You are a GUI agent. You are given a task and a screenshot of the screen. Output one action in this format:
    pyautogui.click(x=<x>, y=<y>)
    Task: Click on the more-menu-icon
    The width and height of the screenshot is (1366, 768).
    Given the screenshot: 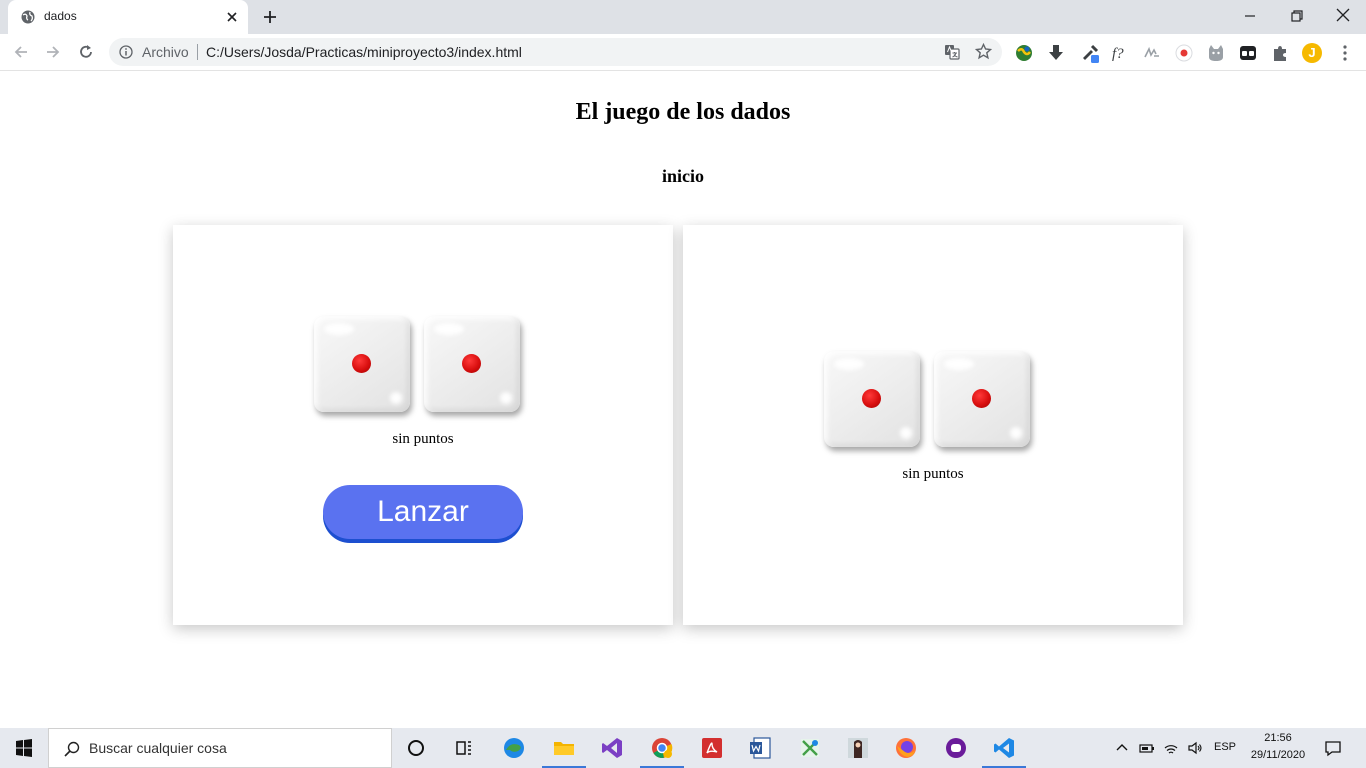 What is the action you would take?
    pyautogui.click(x=1345, y=53)
    